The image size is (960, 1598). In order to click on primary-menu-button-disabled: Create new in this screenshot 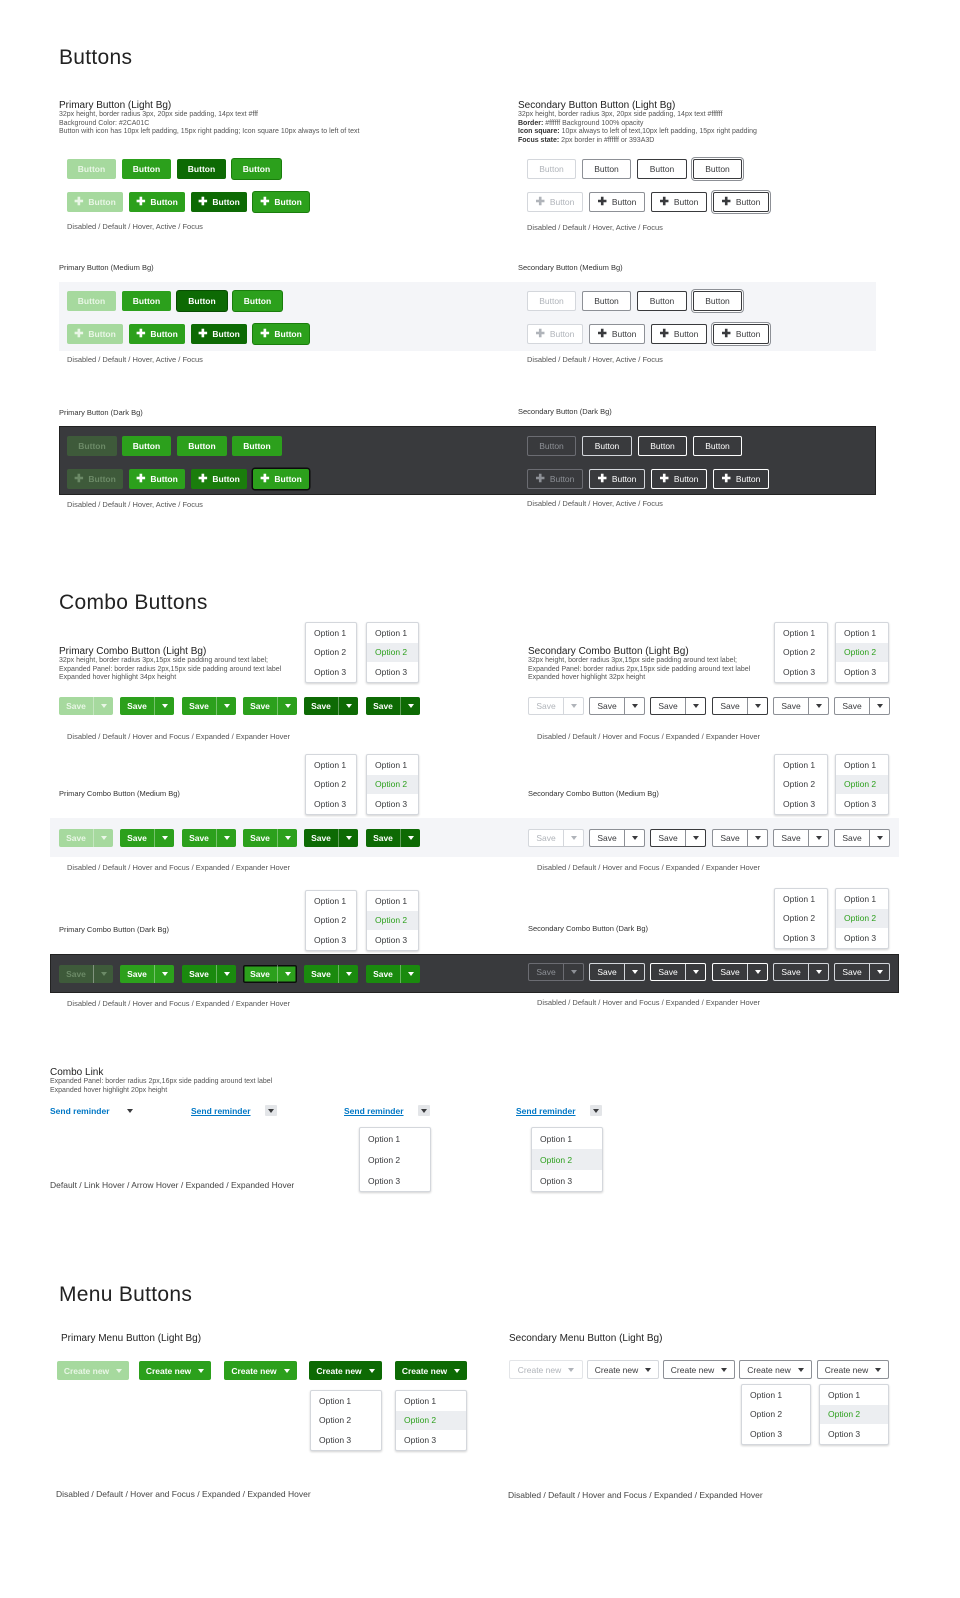, I will do `click(93, 1370)`.